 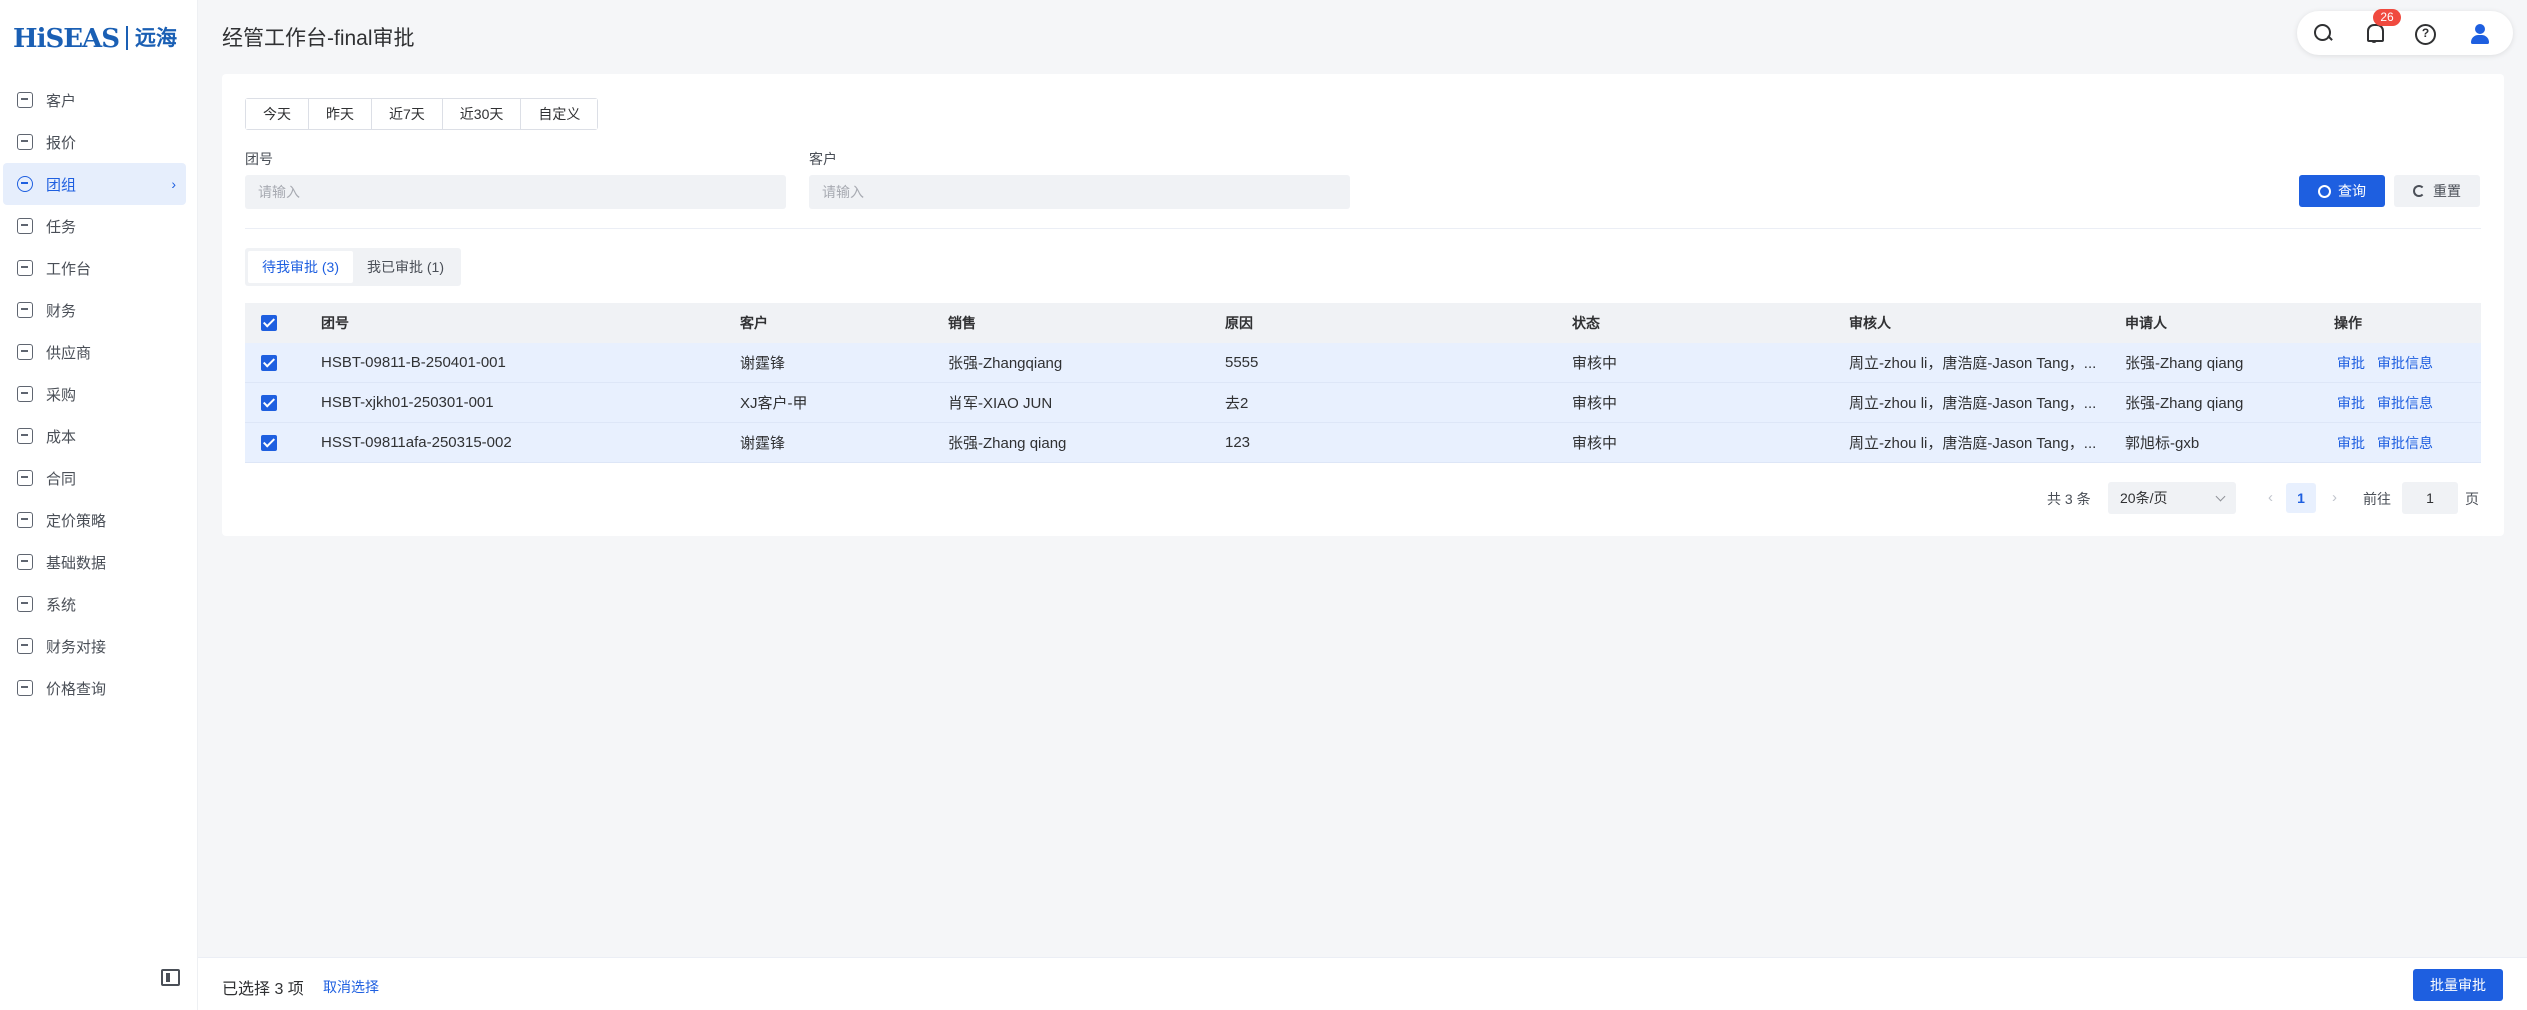 What do you see at coordinates (2348, 323) in the screenshot?
I see `col-ops: 操作` at bounding box center [2348, 323].